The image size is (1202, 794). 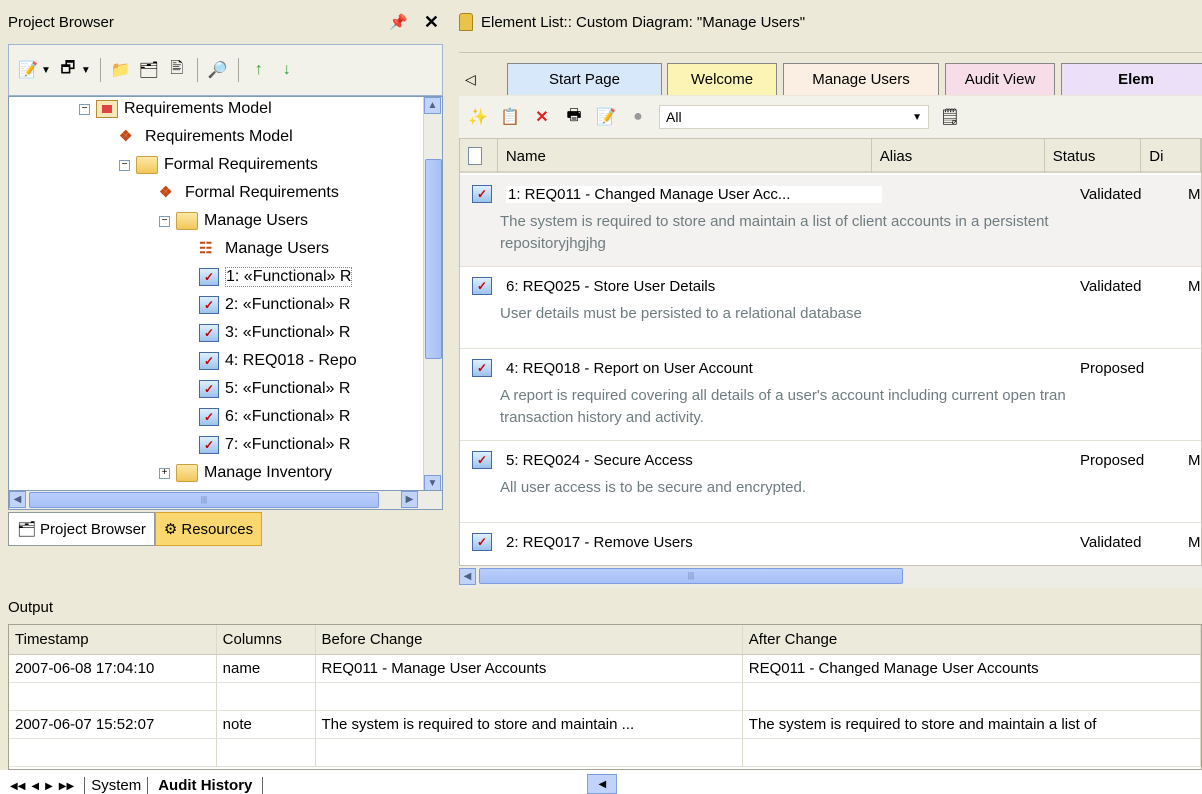 I want to click on audit-column, so click(x=266, y=752).